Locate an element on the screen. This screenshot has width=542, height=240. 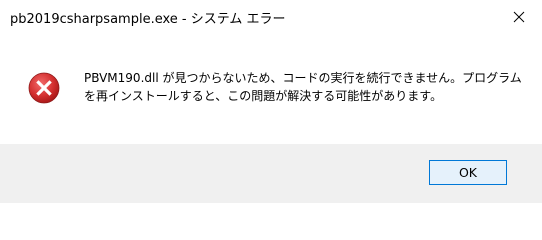
error-icon is located at coordinates (44, 88).